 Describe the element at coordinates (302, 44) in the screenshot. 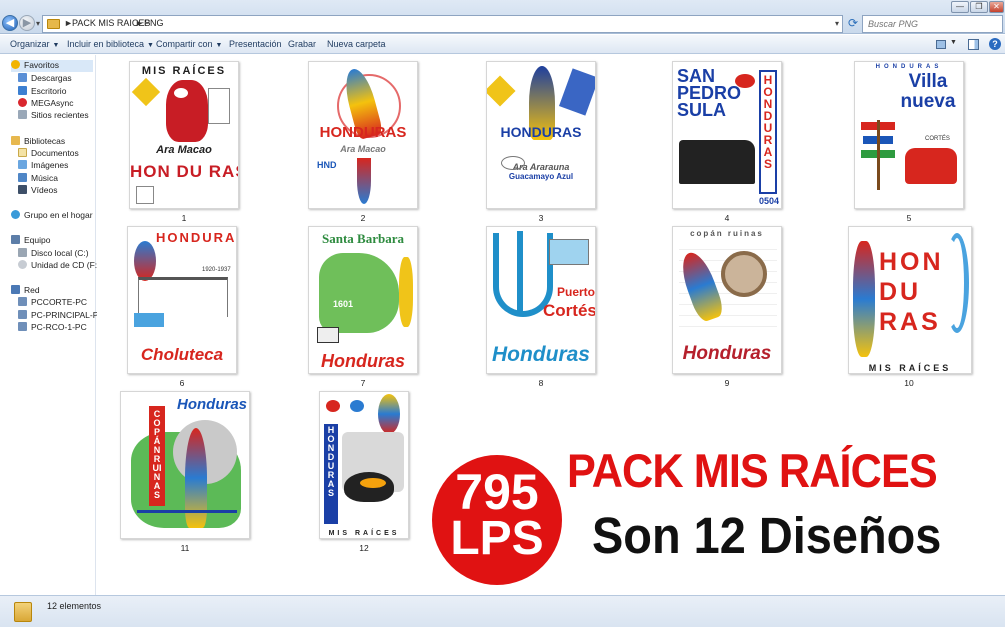

I see `burn-button: Grabar` at that location.